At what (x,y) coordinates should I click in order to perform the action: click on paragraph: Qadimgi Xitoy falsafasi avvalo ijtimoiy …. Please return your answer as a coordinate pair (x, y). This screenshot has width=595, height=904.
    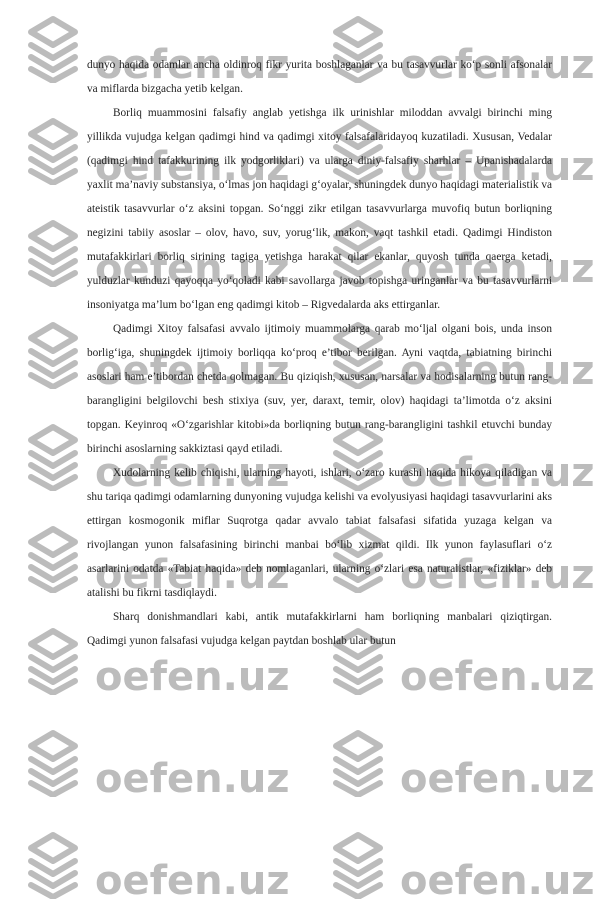
    Looking at the image, I should click on (319, 389).